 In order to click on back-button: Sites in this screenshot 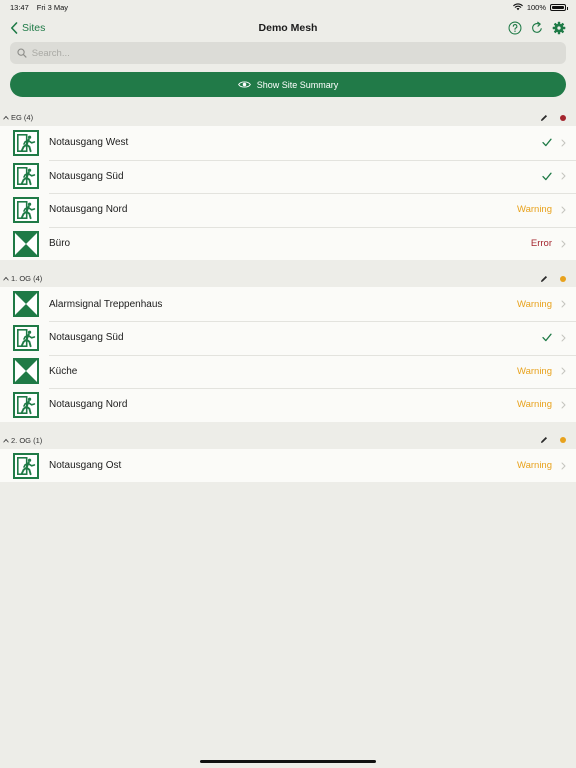, I will do `click(27, 28)`.